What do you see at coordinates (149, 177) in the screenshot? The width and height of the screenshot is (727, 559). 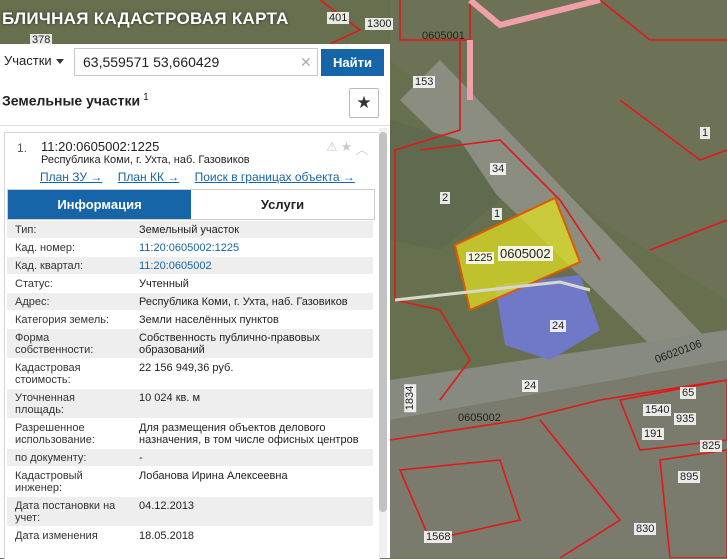 I see `plan-kk-link: План КК →` at bounding box center [149, 177].